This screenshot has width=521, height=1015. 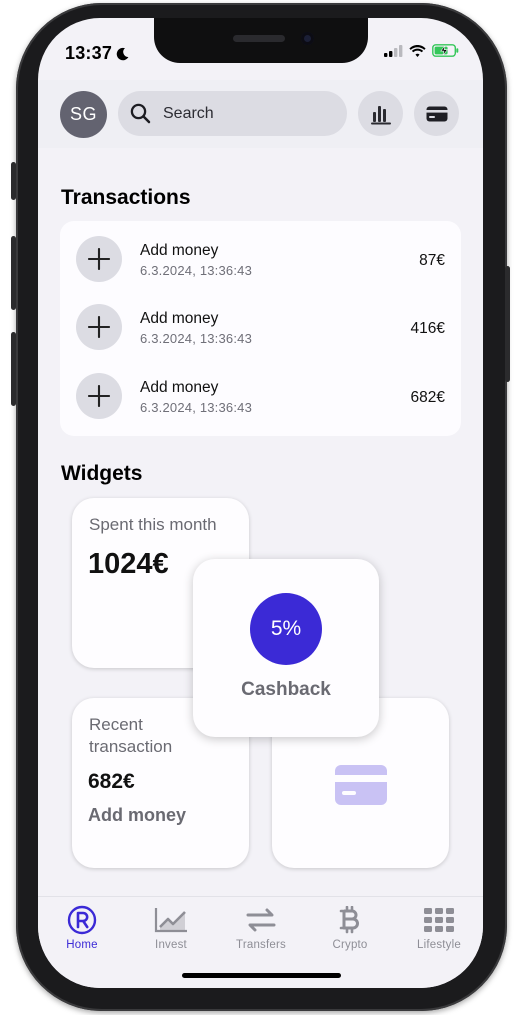 I want to click on wifi-icon, so click(x=417, y=50).